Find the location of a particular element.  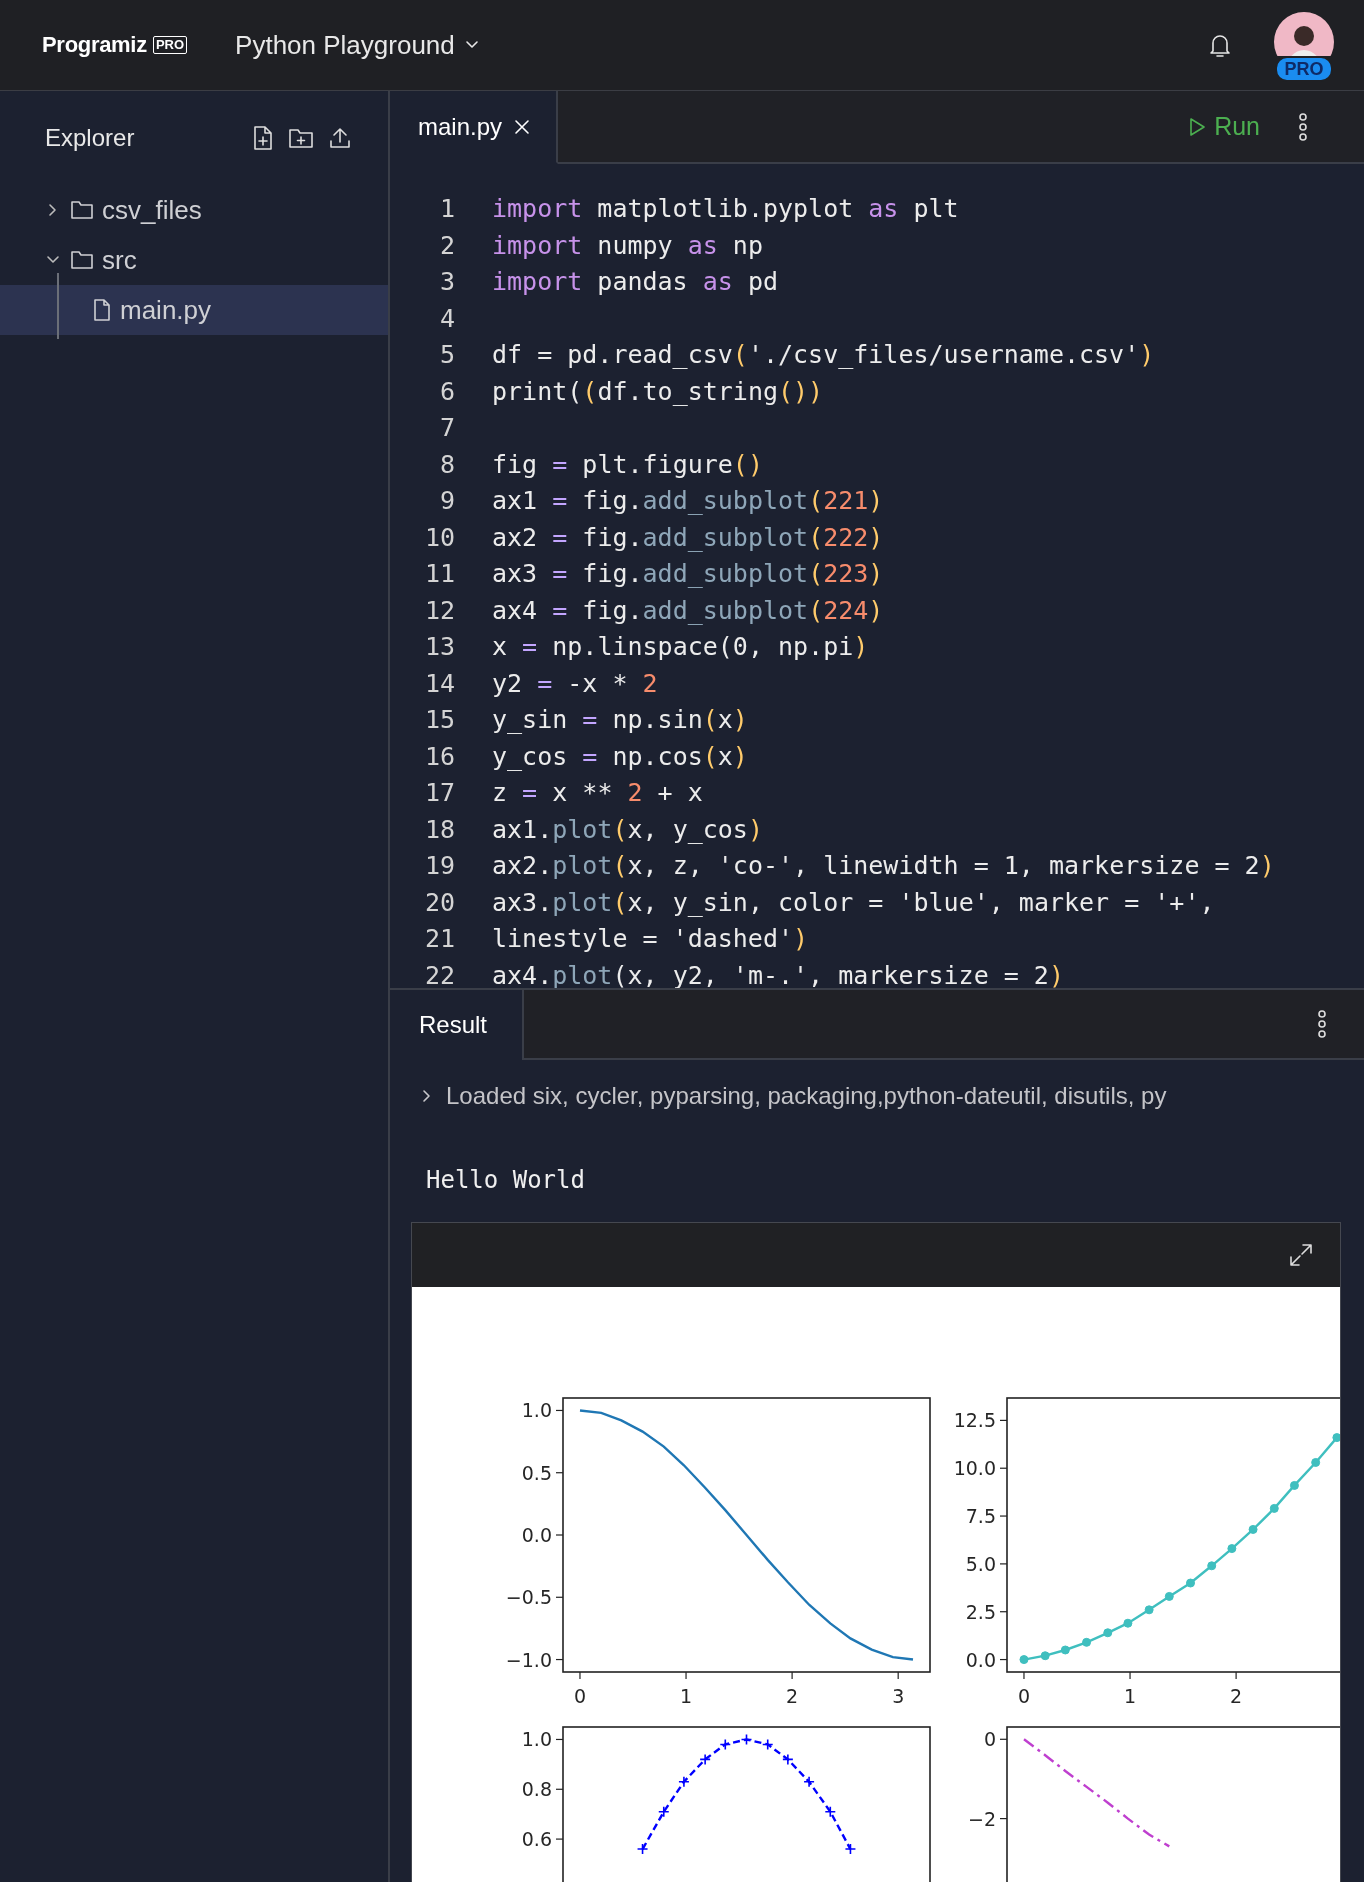

code-line: linestyle = 'dashed') is located at coordinates (650, 939).